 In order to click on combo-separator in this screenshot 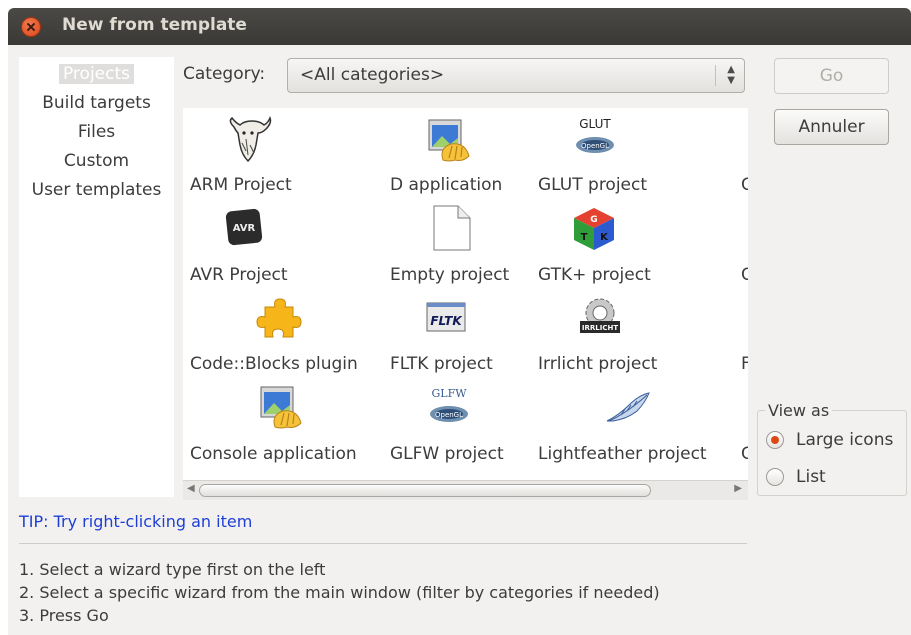, I will do `click(715, 75)`.